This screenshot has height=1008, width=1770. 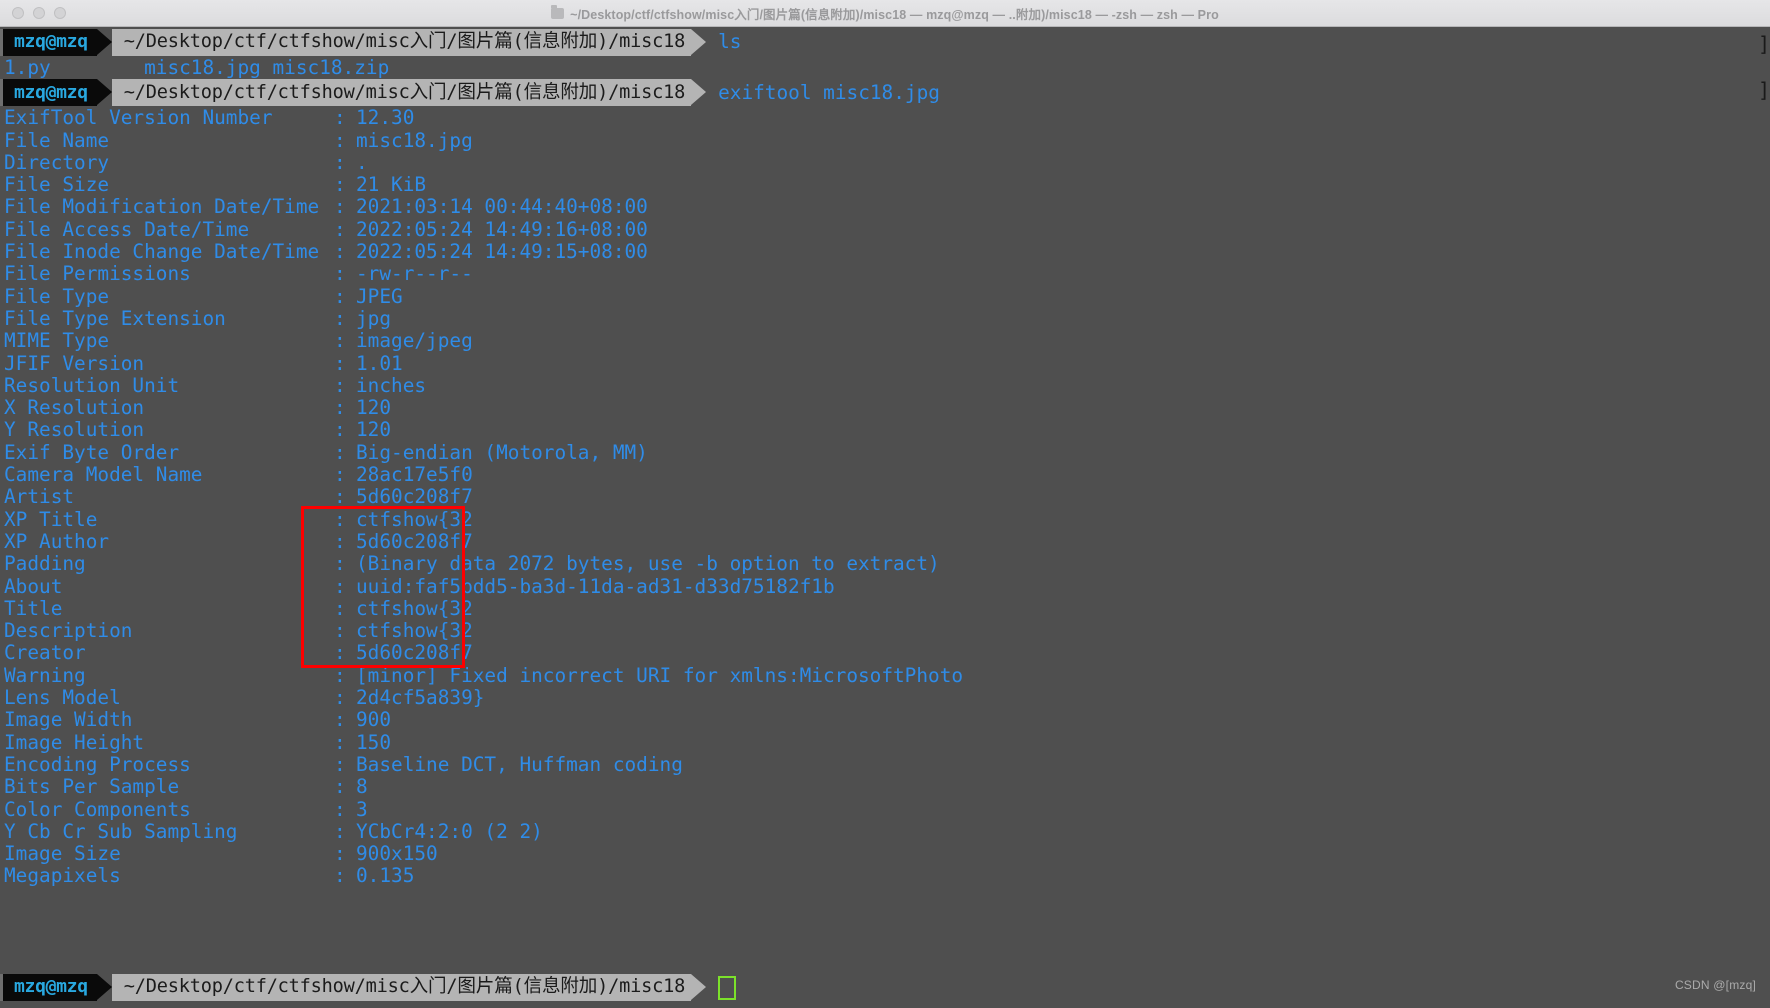 I want to click on exif-row: JFIF Version:1.01, so click(x=887, y=363).